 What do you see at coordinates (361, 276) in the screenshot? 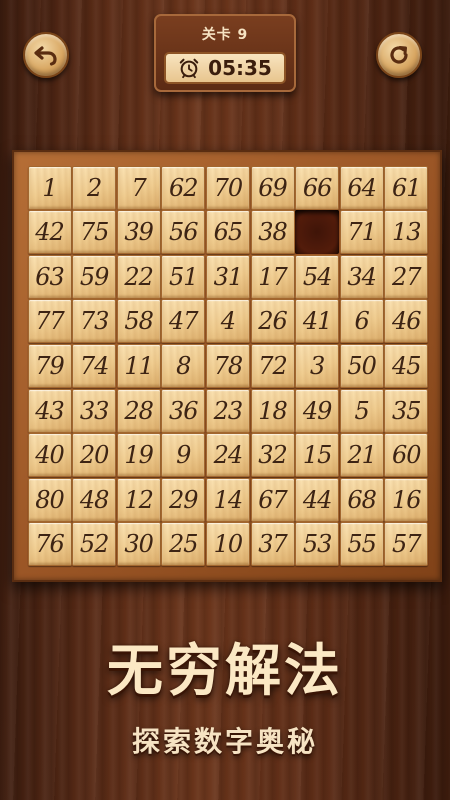
I see `number-tile: 34` at bounding box center [361, 276].